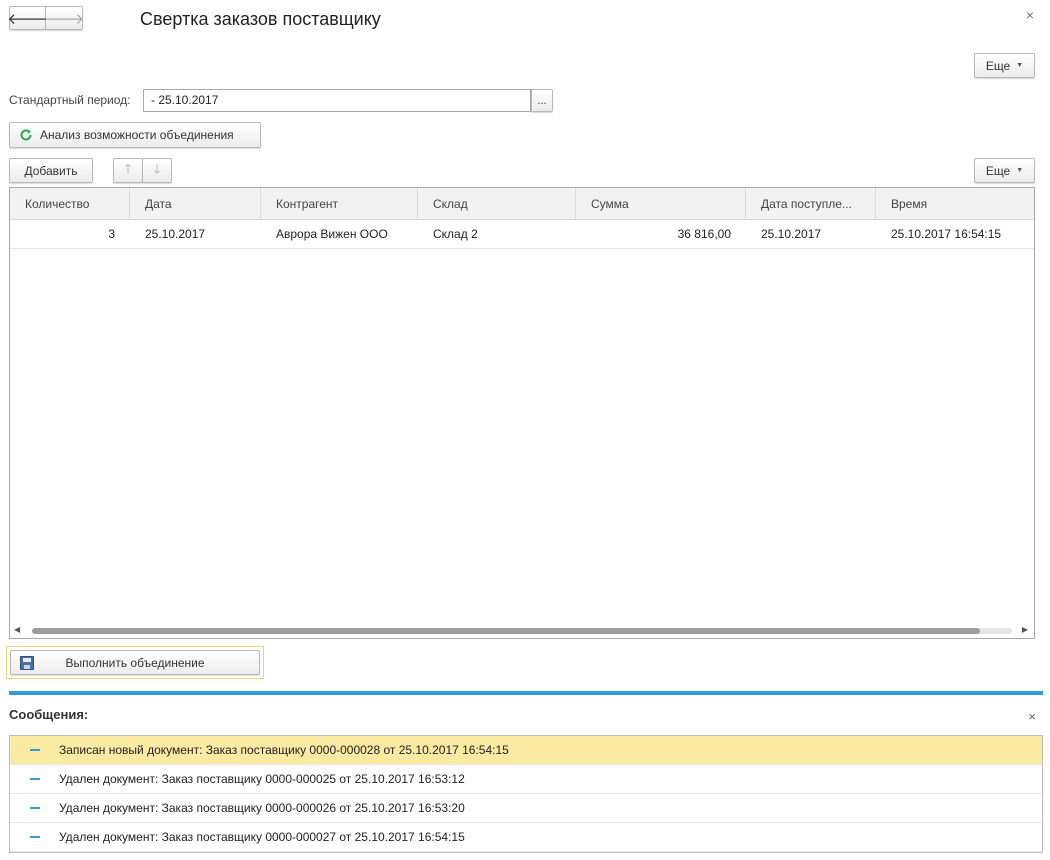 This screenshot has width=1050, height=860. I want to click on analyze-merge-label: Анализ возможности объединения, so click(137, 135).